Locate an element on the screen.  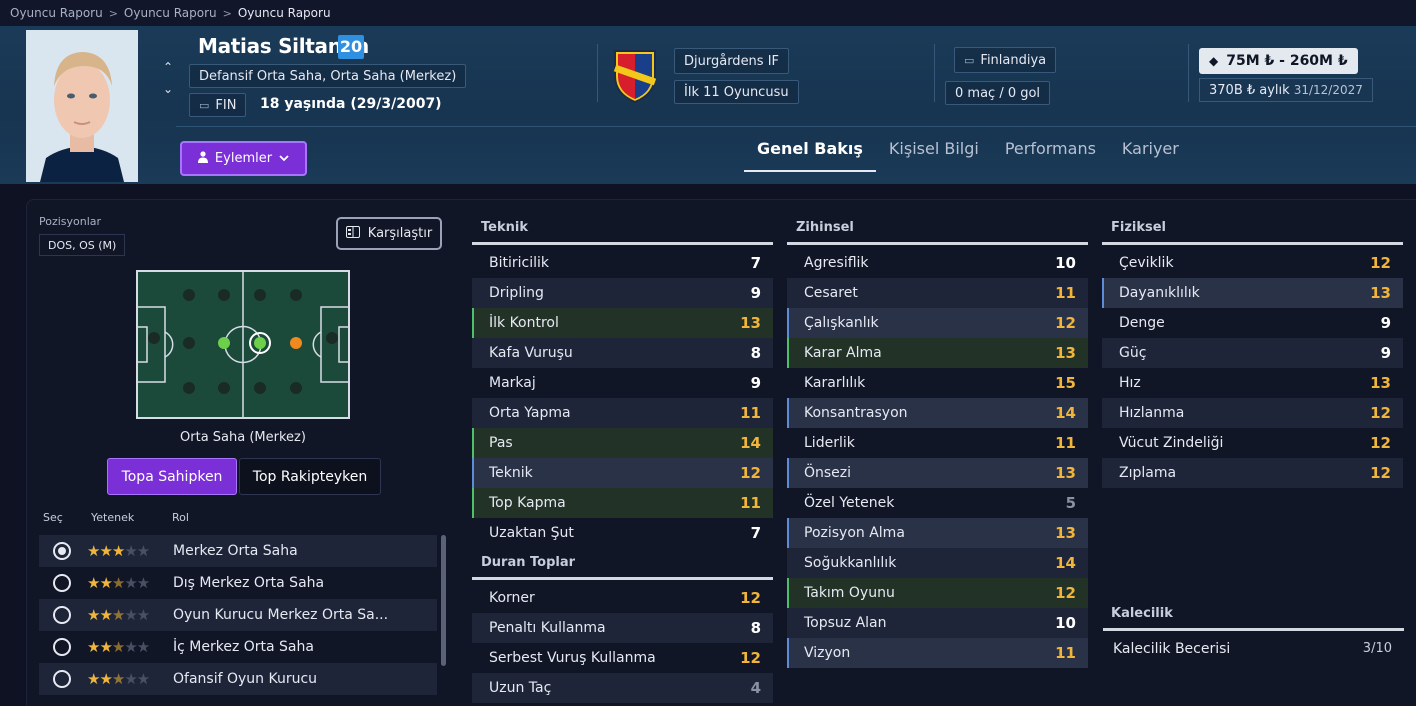
attr-value: 4 is located at coordinates (755, 688).